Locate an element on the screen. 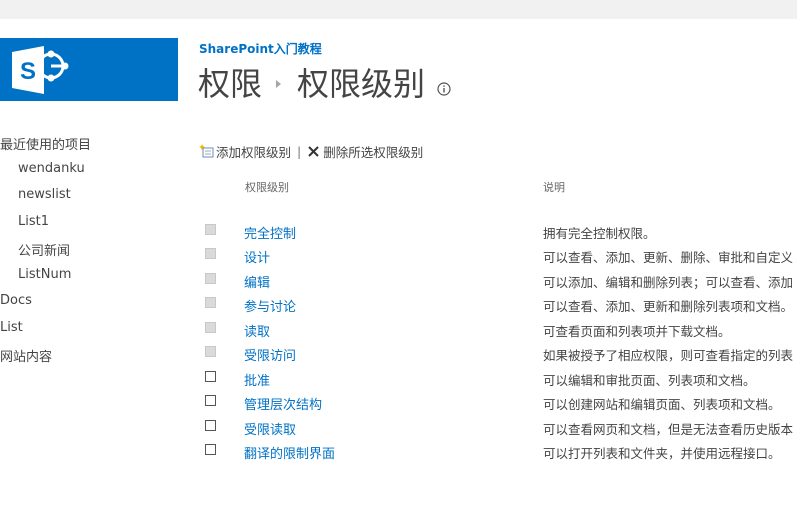 Image resolution: width=797 pixels, height=528 pixels. page-title: 权限 权限级别 is located at coordinates (324, 82).